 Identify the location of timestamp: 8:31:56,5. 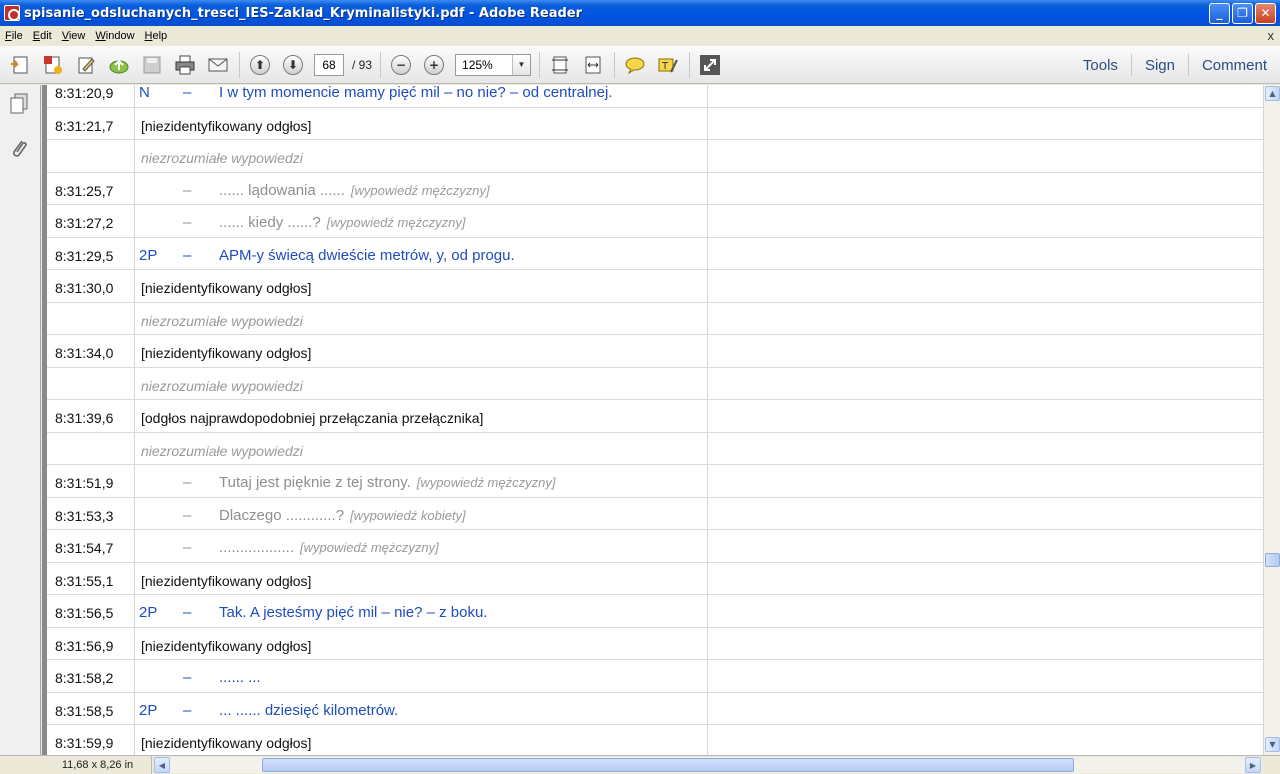
(84, 613).